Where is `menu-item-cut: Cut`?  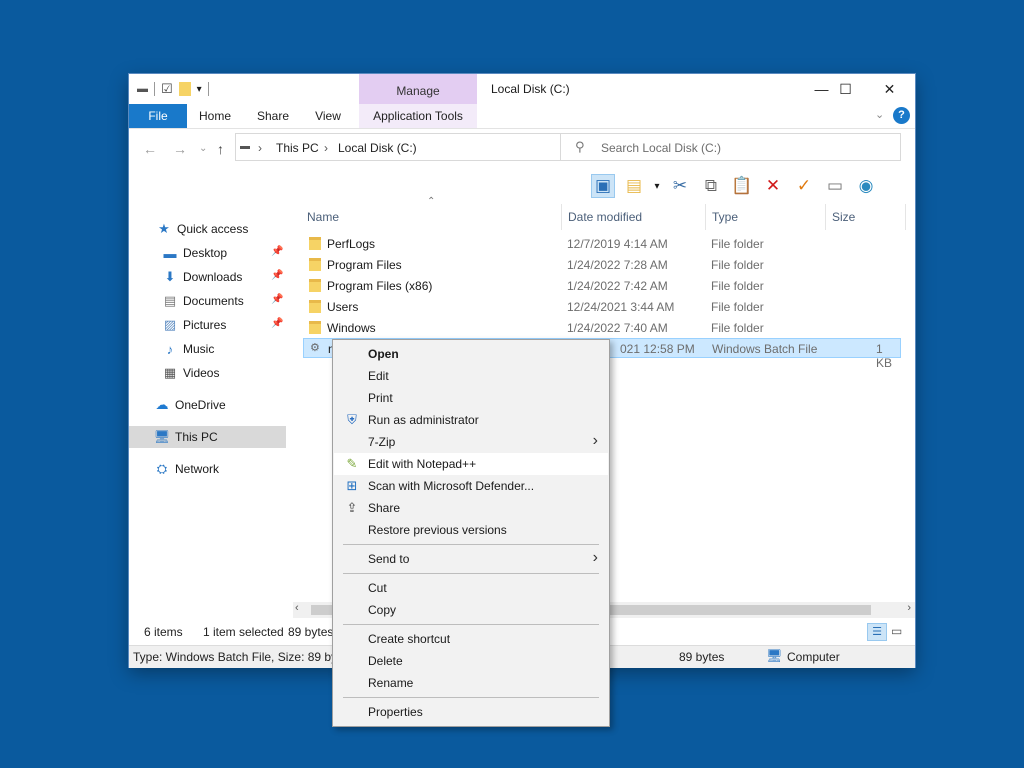
menu-item-cut: Cut is located at coordinates (471, 588).